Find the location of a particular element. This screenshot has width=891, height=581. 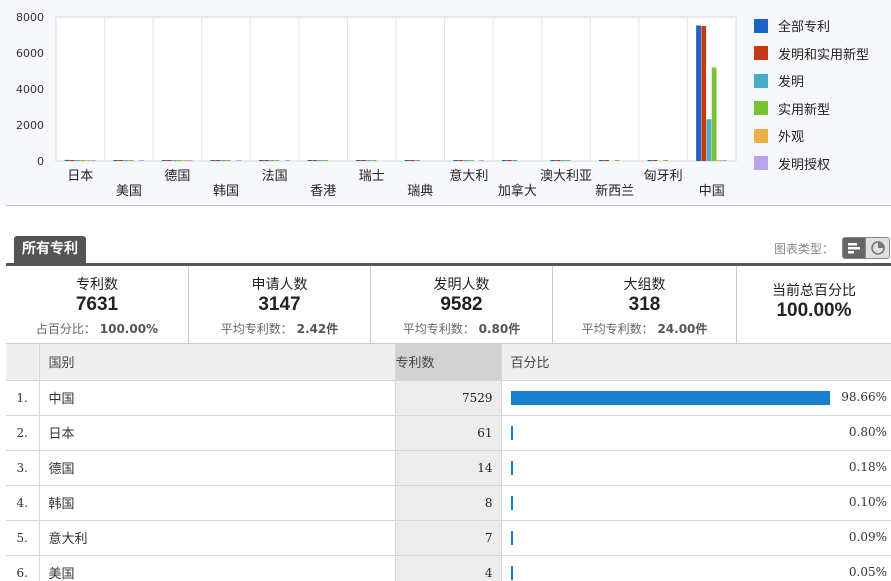

table-row: 5. 意大利 7 0.09% is located at coordinates (448, 538).